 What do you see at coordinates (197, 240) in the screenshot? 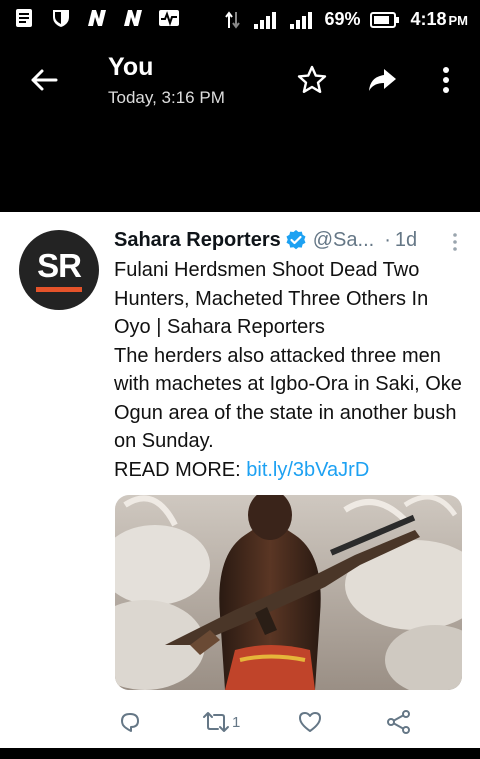
I see `author-name: Sahara Reporters` at bounding box center [197, 240].